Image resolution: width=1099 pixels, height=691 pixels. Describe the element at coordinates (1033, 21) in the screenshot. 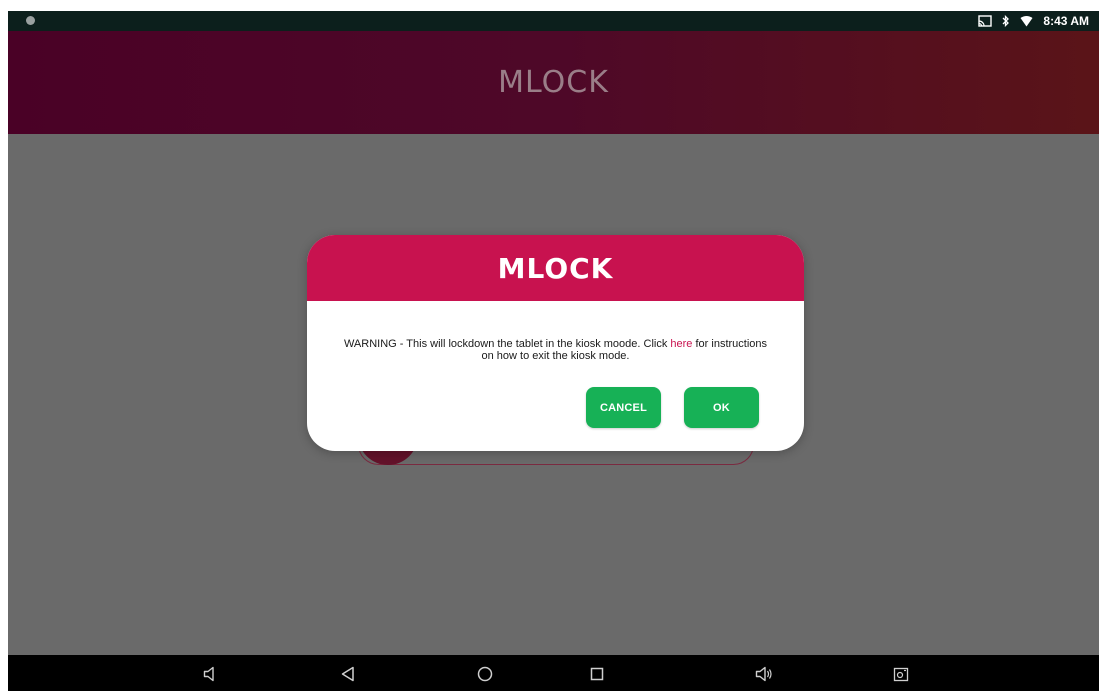

I see `status-icons: 8:43 AM` at that location.